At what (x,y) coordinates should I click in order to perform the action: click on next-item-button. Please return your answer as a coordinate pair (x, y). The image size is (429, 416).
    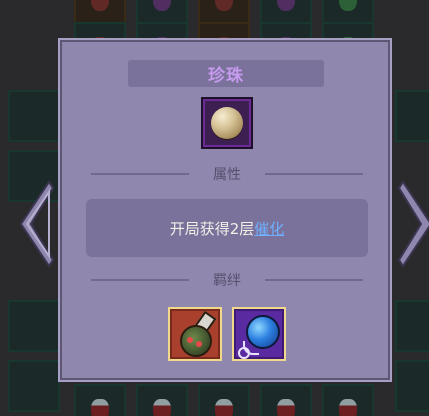
    Looking at the image, I should click on (413, 224).